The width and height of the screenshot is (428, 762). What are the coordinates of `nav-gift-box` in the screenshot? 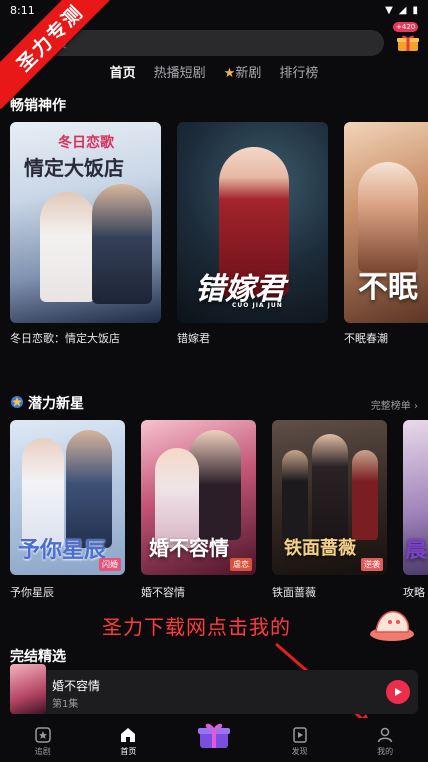 It's located at (214, 736).